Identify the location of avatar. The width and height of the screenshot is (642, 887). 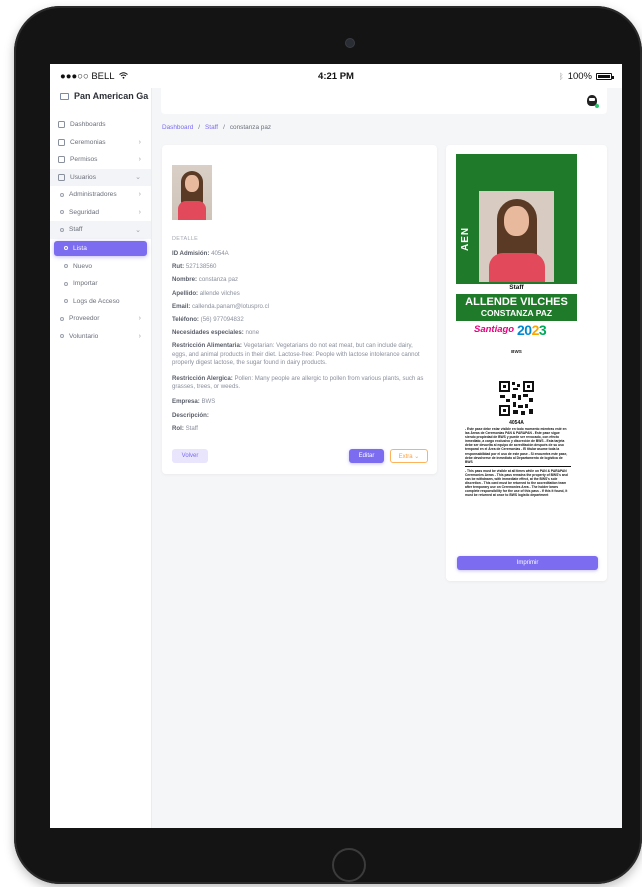
(592, 100).